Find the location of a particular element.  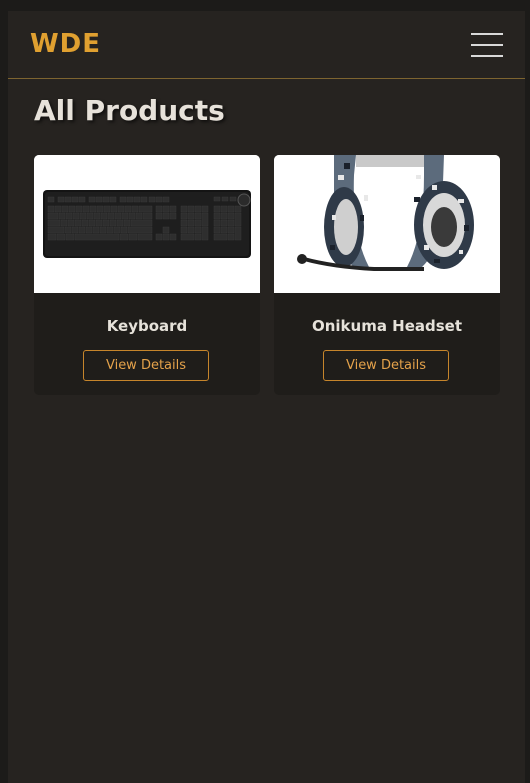

headset-image is located at coordinates (387, 224).